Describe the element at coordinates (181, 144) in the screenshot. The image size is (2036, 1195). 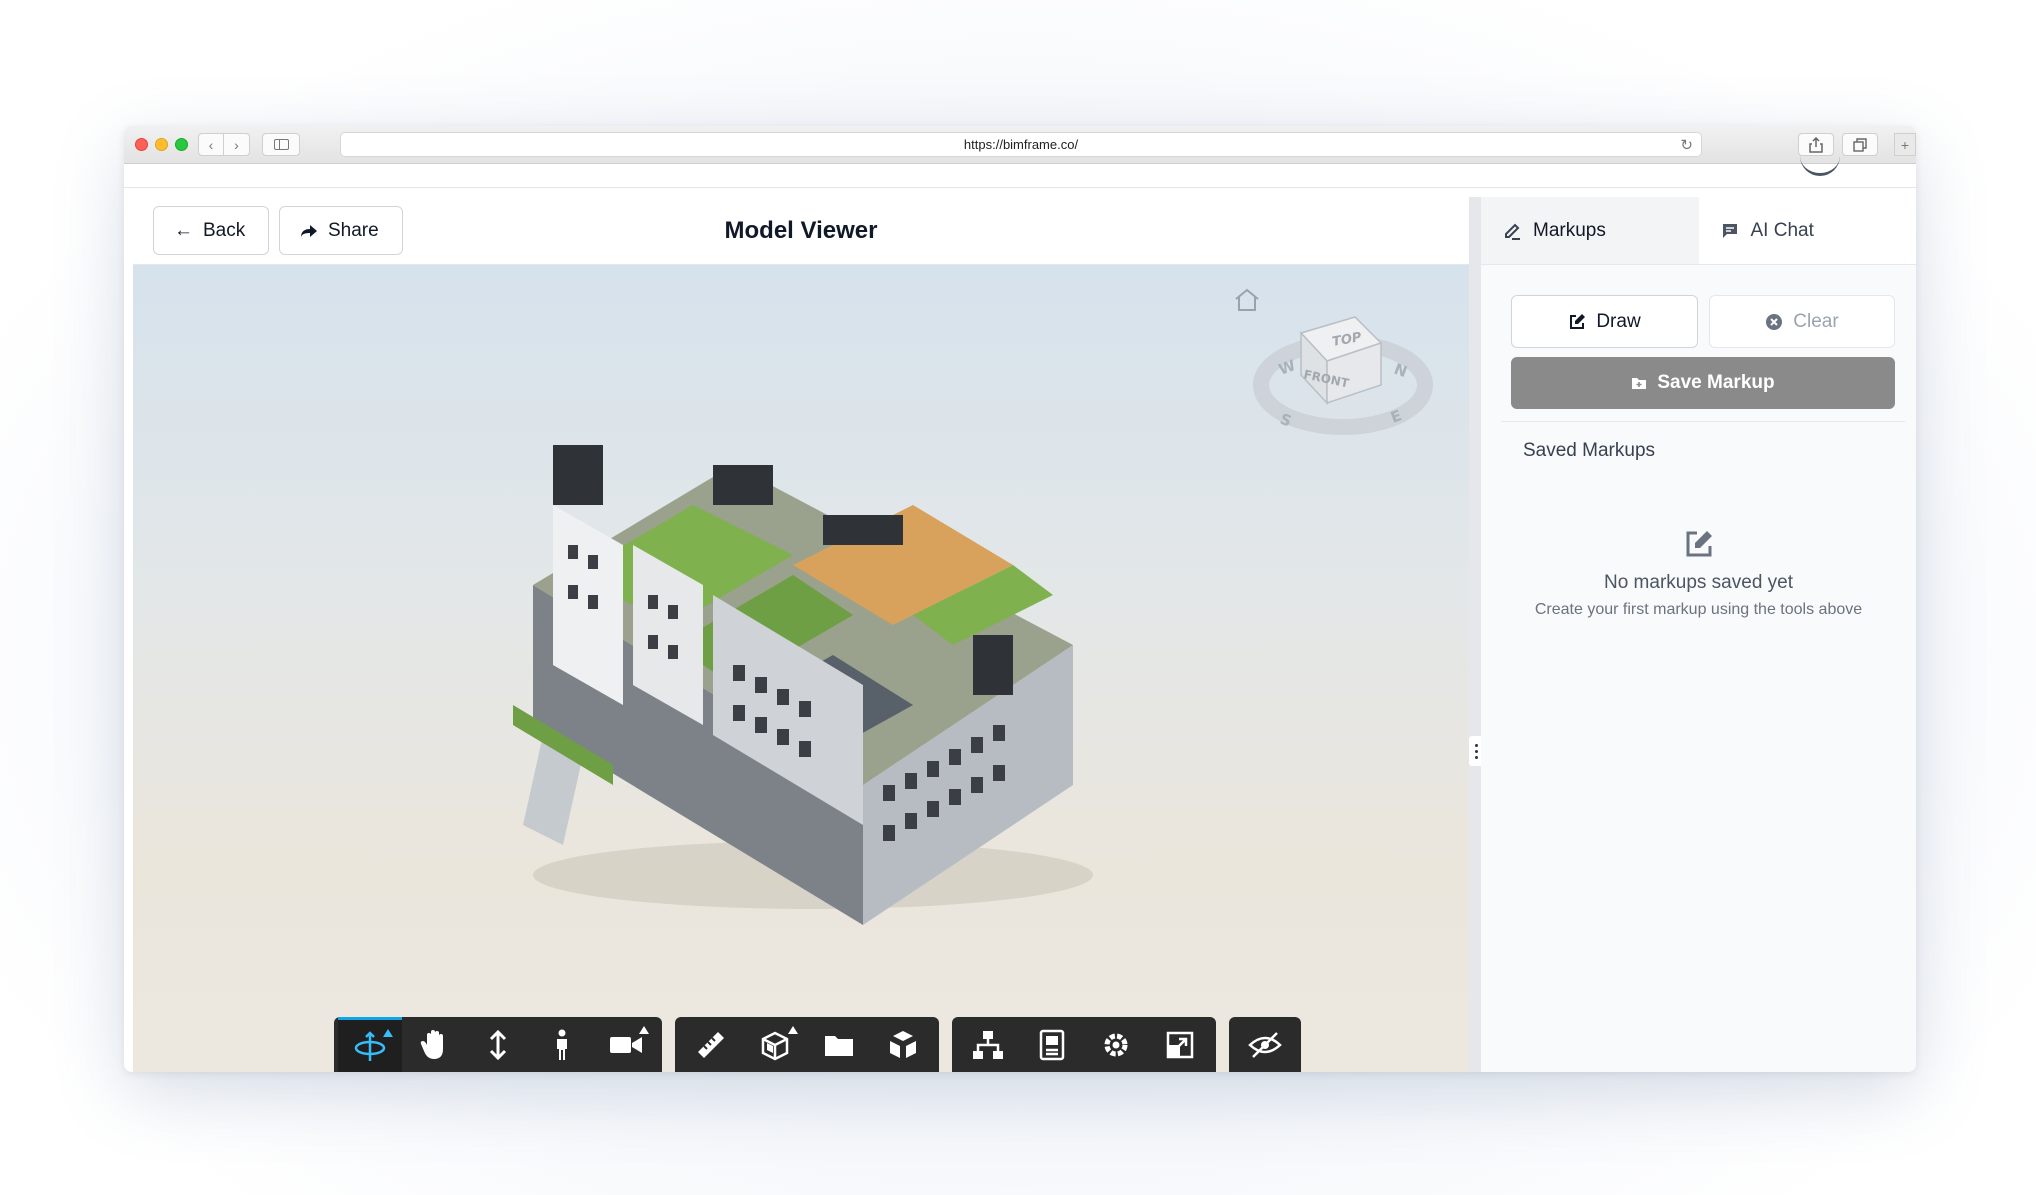
I see `zoom-window-button` at that location.